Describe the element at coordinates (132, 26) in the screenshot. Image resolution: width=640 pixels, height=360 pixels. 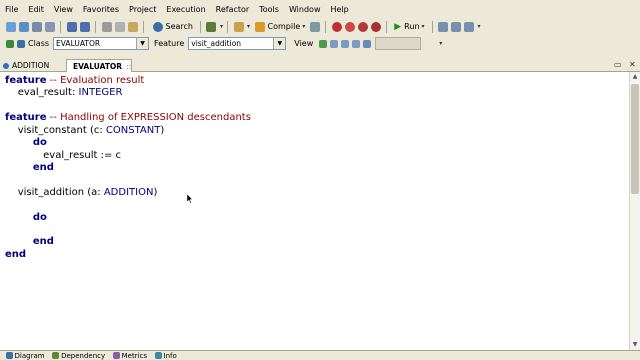
I see `paste-icon` at that location.